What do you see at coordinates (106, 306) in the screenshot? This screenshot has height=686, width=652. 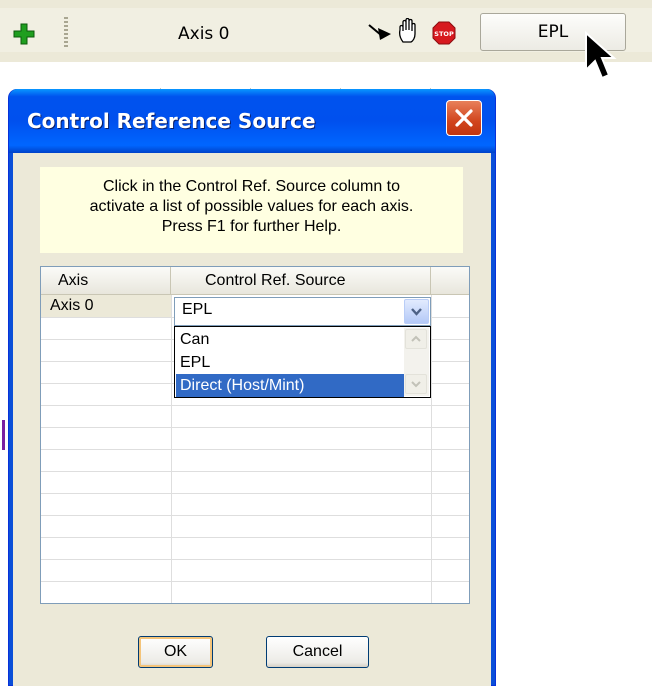 I see `grid-cell-axis: Axis 0` at bounding box center [106, 306].